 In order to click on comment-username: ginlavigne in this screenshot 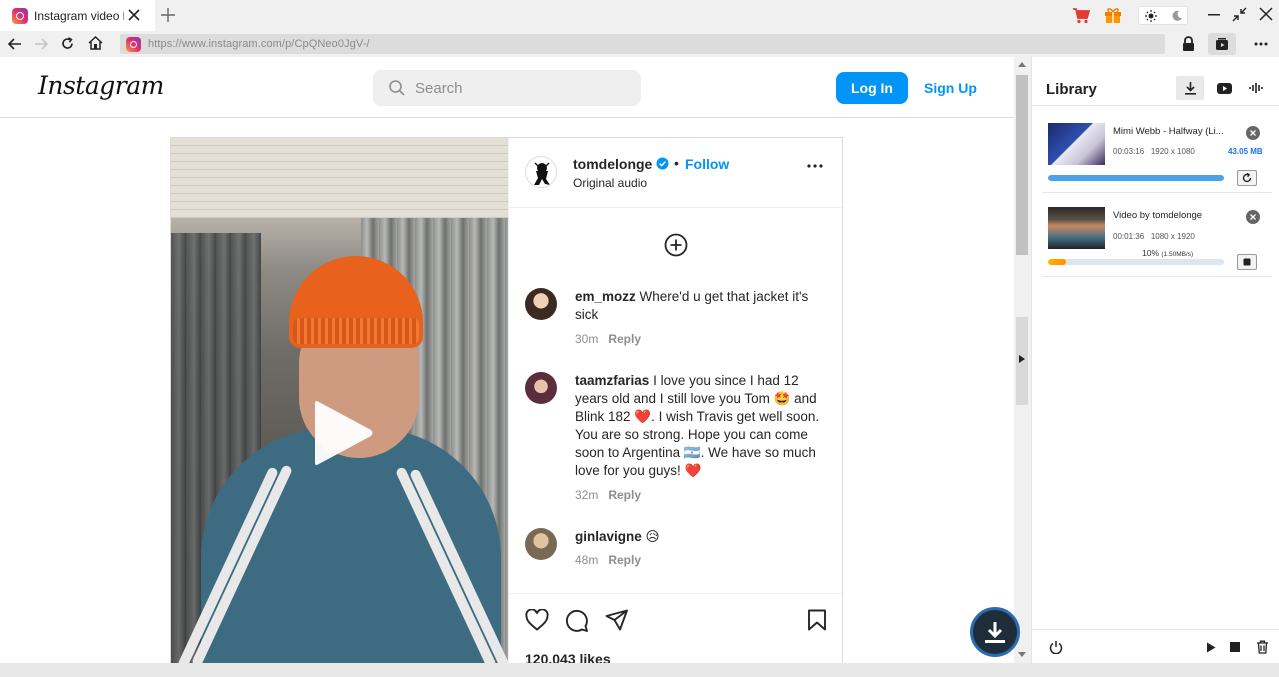, I will do `click(608, 536)`.